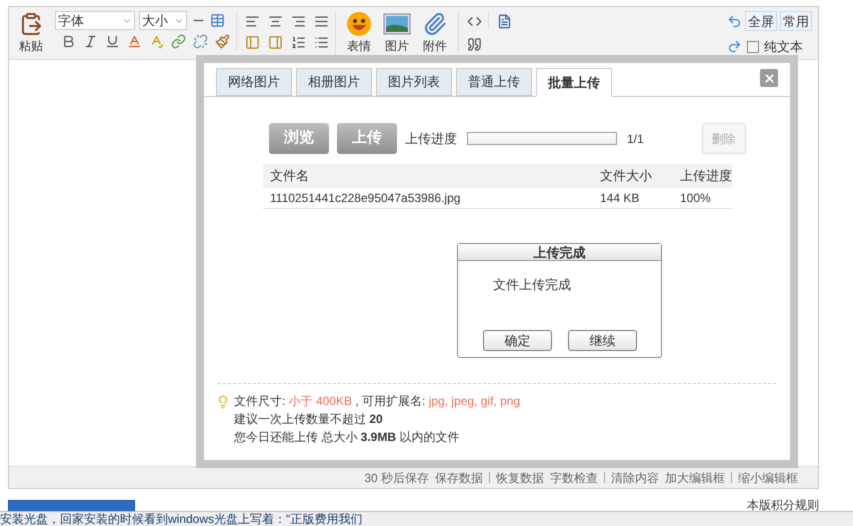 Image resolution: width=853 pixels, height=526 pixels. Describe the element at coordinates (474, 21) in the screenshot. I see `code-icon` at that location.